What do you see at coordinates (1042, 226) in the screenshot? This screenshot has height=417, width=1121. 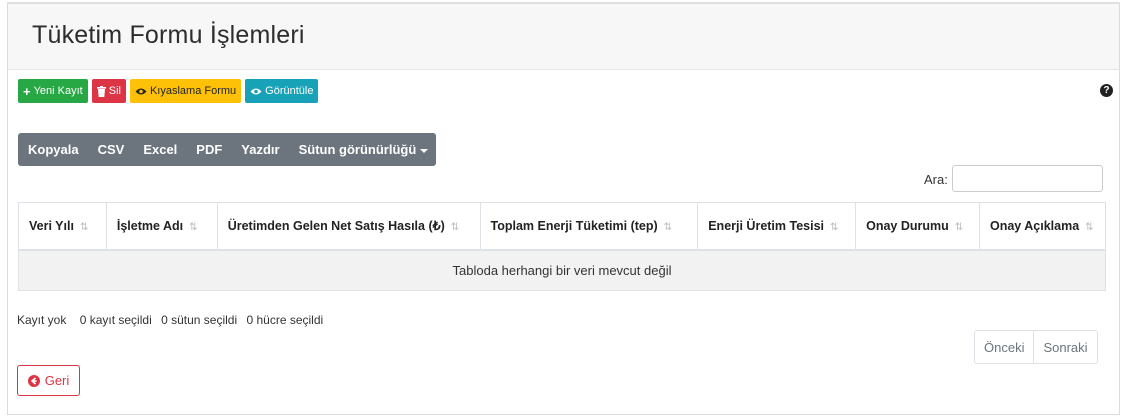 I see `column-header: Onay Açıklama ⇅` at bounding box center [1042, 226].